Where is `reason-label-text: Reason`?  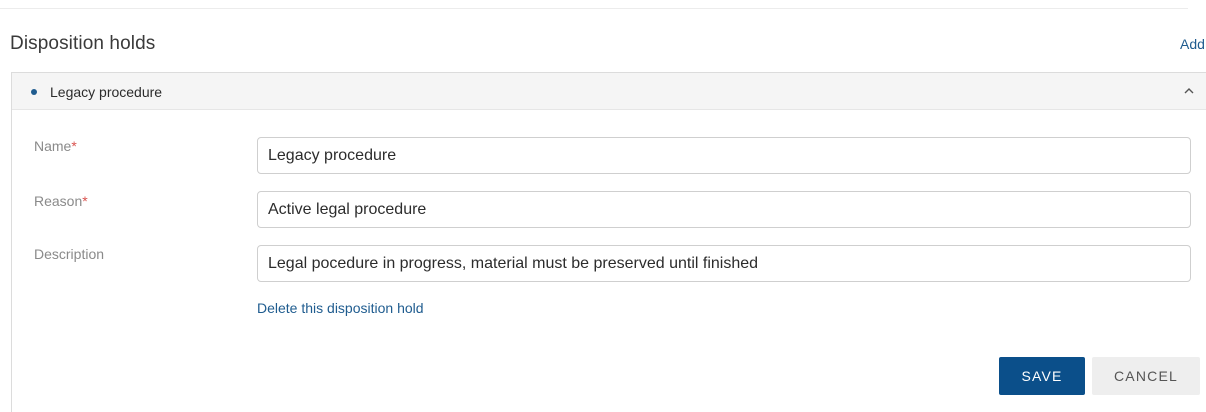 reason-label-text: Reason is located at coordinates (58, 201).